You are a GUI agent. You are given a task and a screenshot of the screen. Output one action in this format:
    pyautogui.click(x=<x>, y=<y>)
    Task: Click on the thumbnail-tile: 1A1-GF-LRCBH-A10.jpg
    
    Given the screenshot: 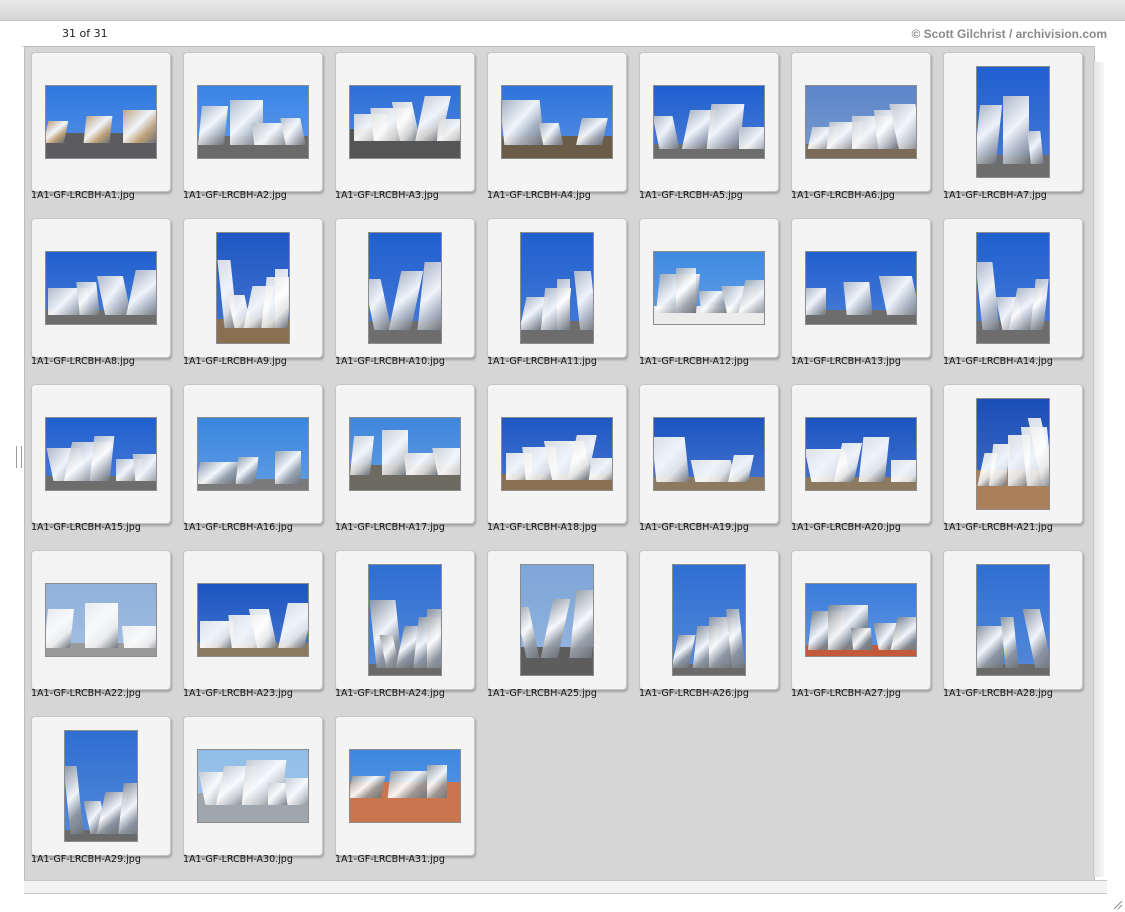 What is the action you would take?
    pyautogui.click(x=405, y=296)
    